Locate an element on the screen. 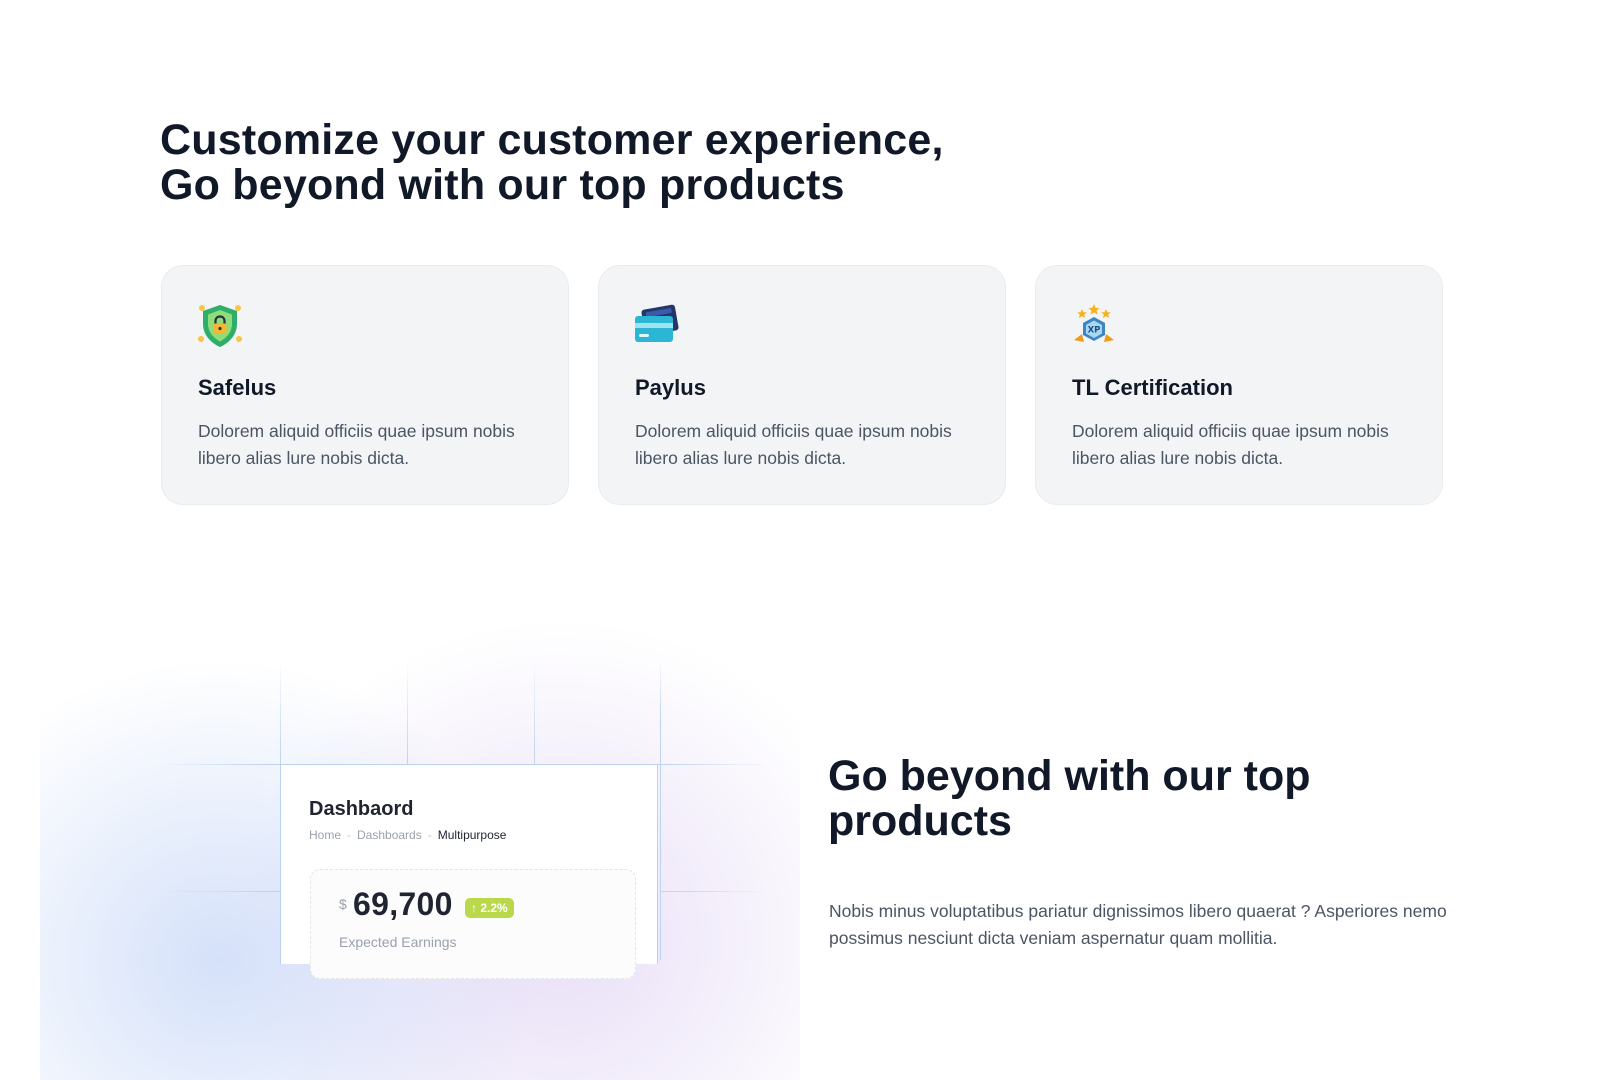 The height and width of the screenshot is (1080, 1600). currency-symbol: $ is located at coordinates (343, 904).